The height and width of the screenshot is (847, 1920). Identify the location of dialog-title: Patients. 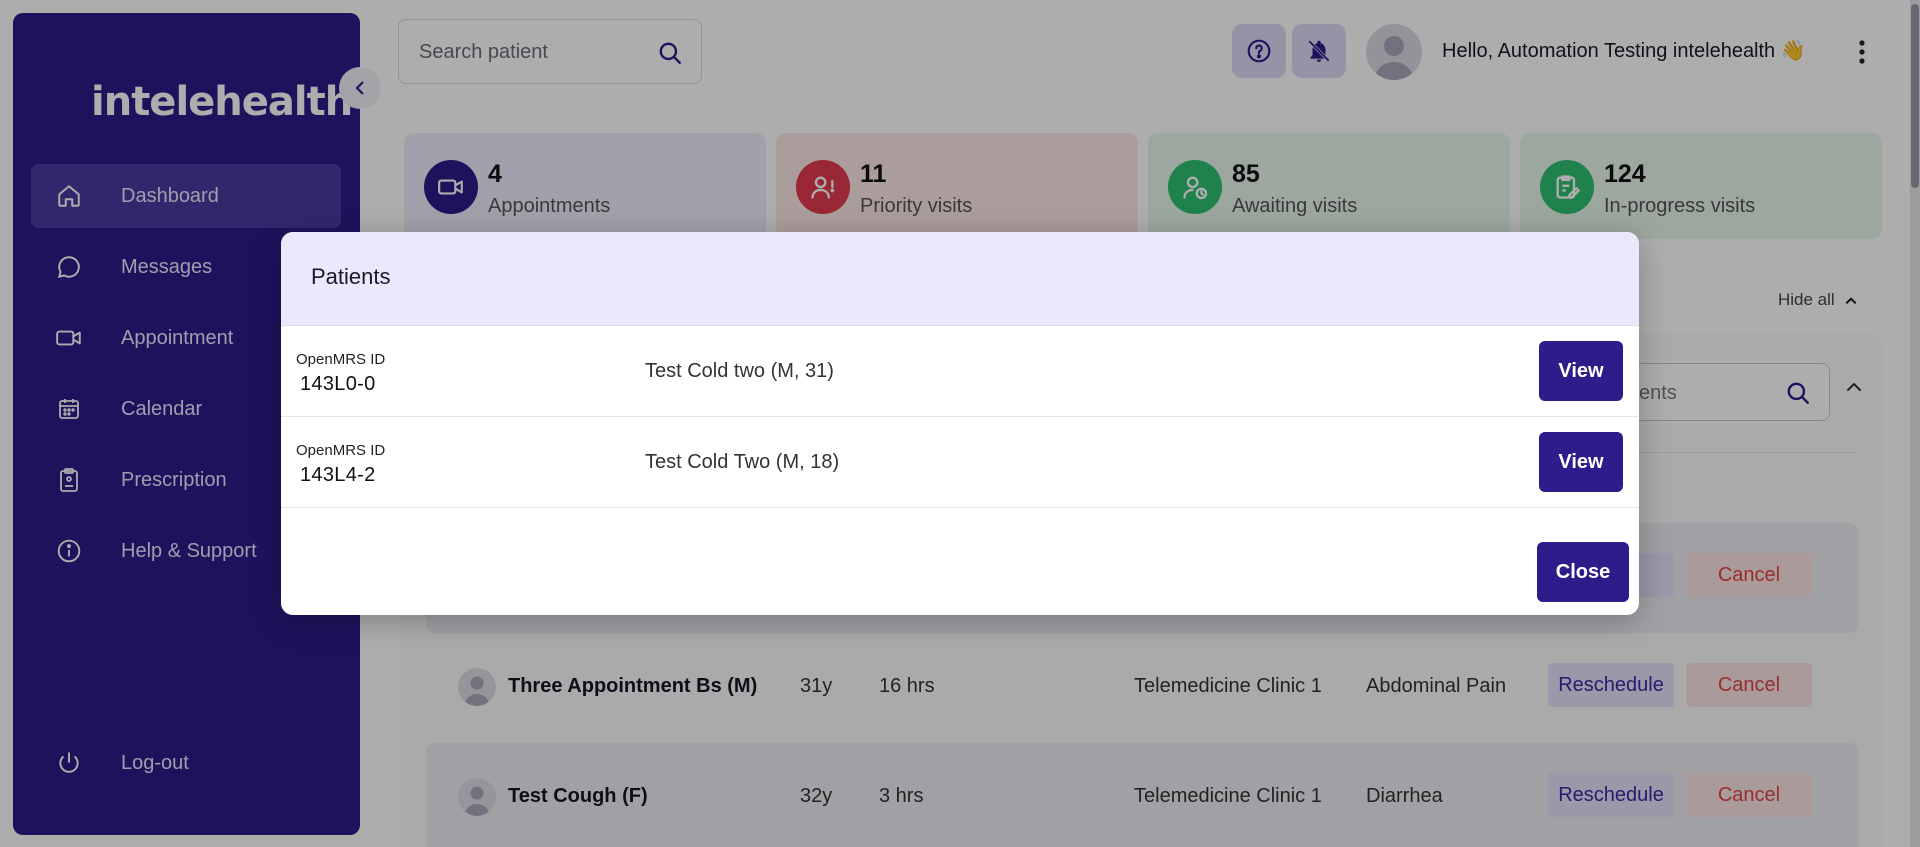
(351, 276).